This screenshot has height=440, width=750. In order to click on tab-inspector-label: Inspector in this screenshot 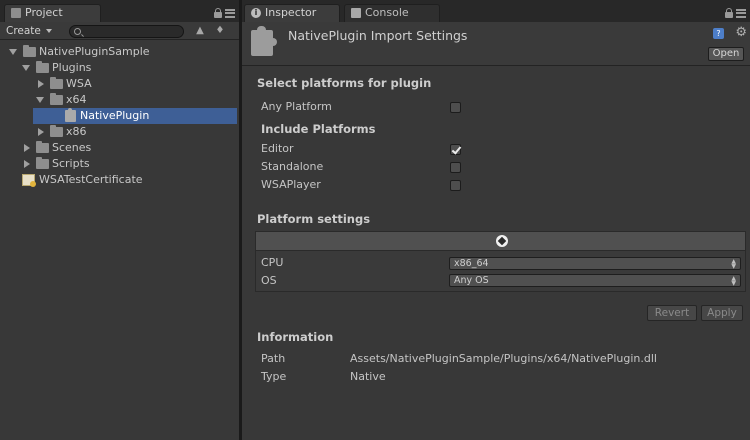, I will do `click(291, 12)`.